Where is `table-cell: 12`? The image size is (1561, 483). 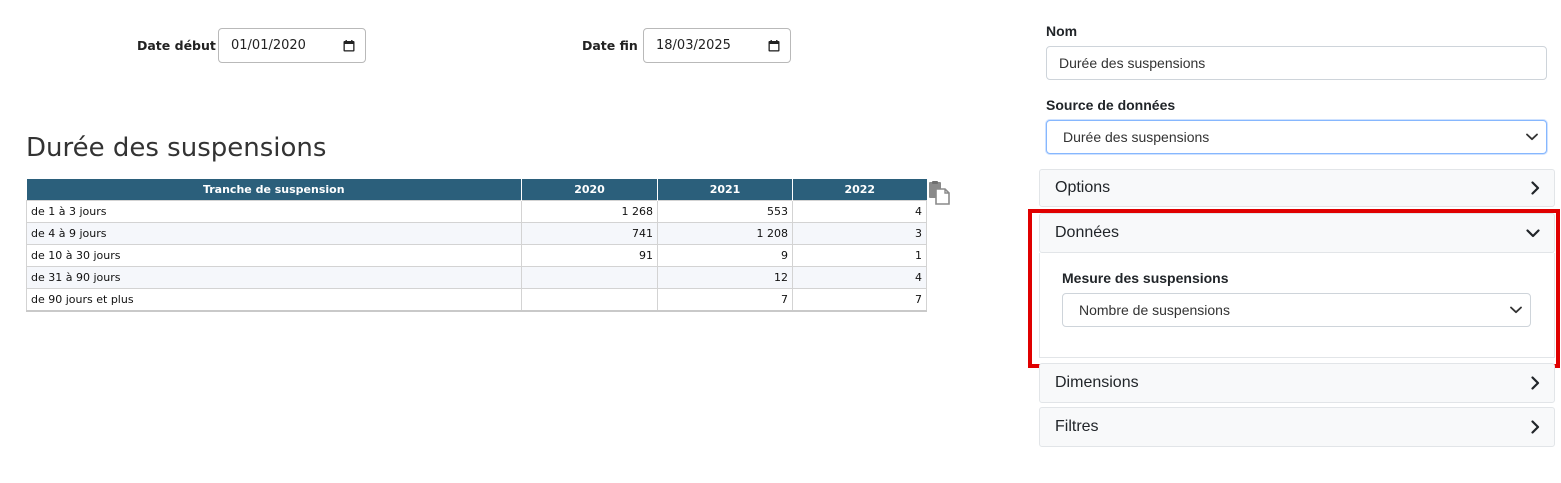
table-cell: 12 is located at coordinates (725, 277).